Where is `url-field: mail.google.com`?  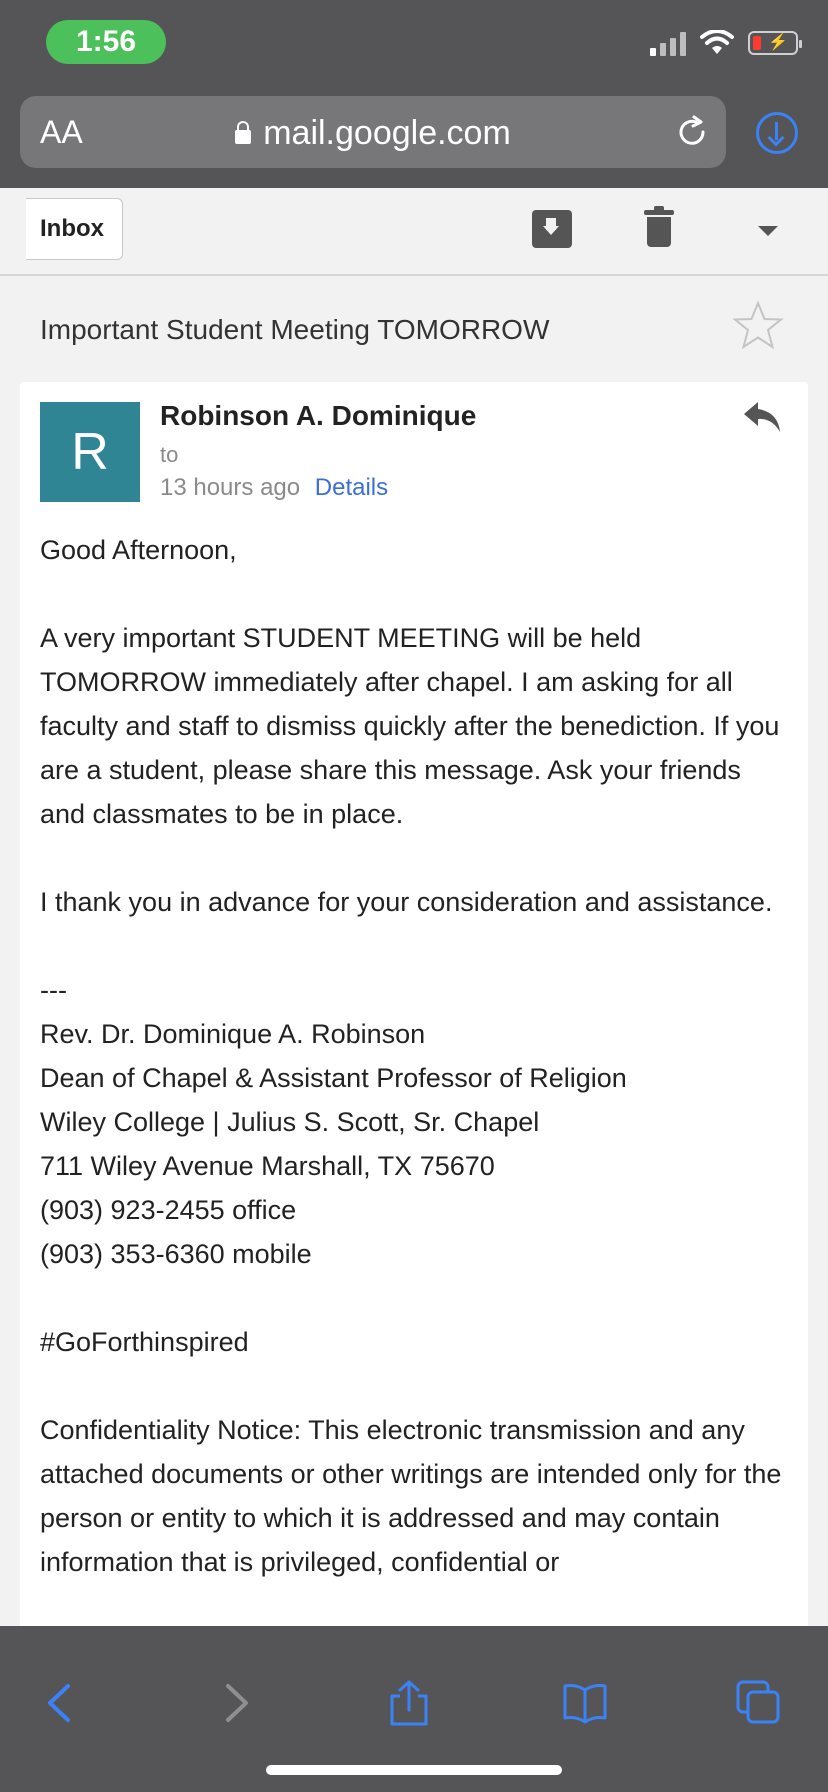
url-field: mail.google.com is located at coordinates (373, 133).